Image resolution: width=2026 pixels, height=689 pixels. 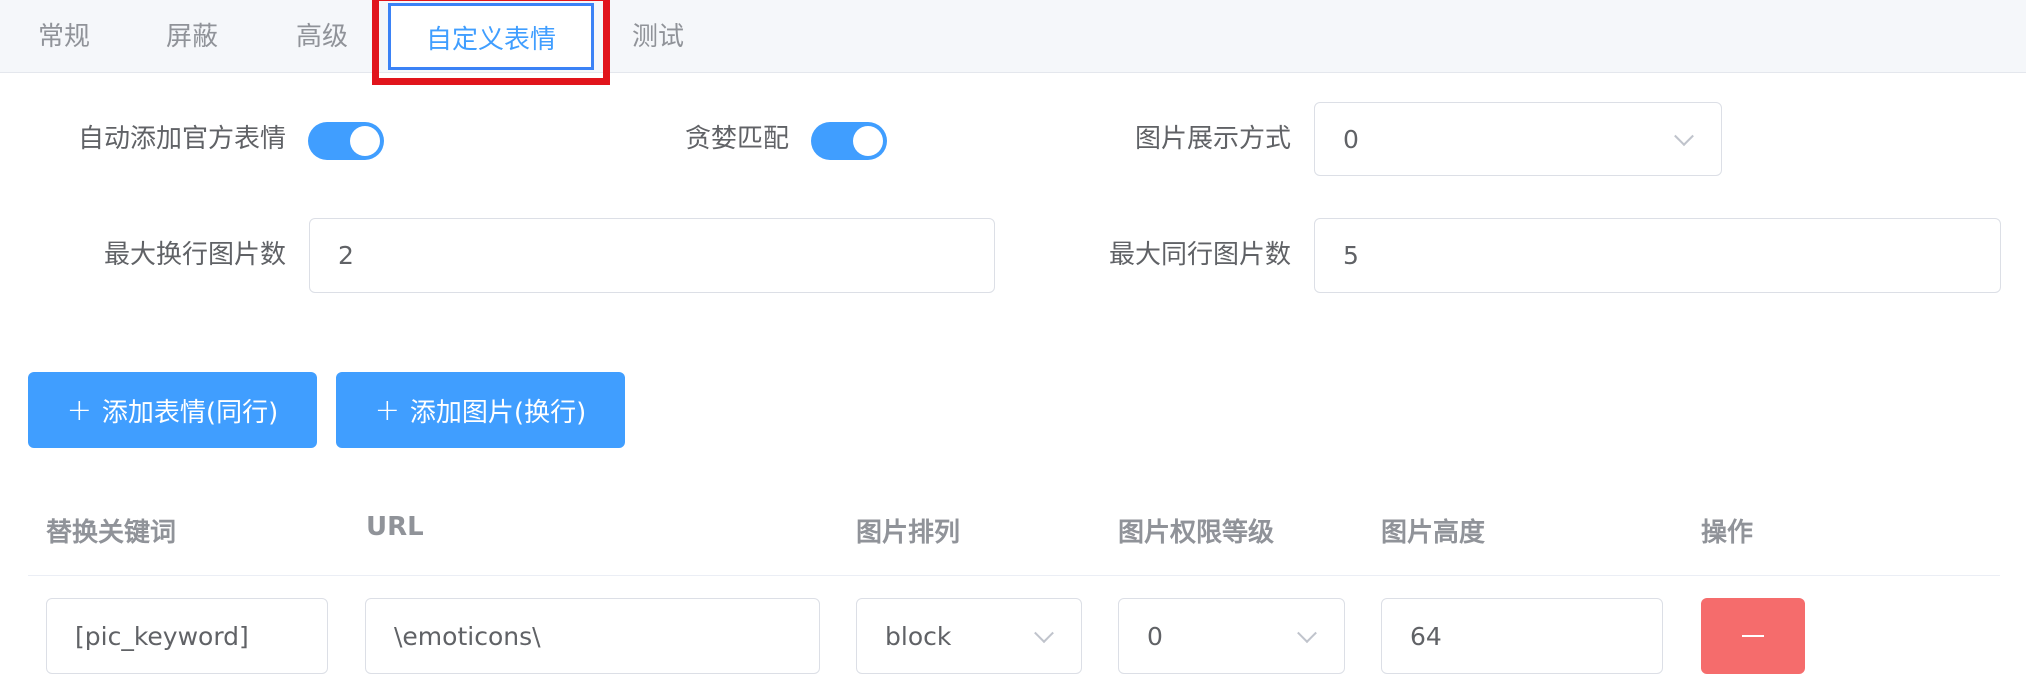 I want to click on add-emoji-label: 添加表情(同行), so click(x=190, y=412).